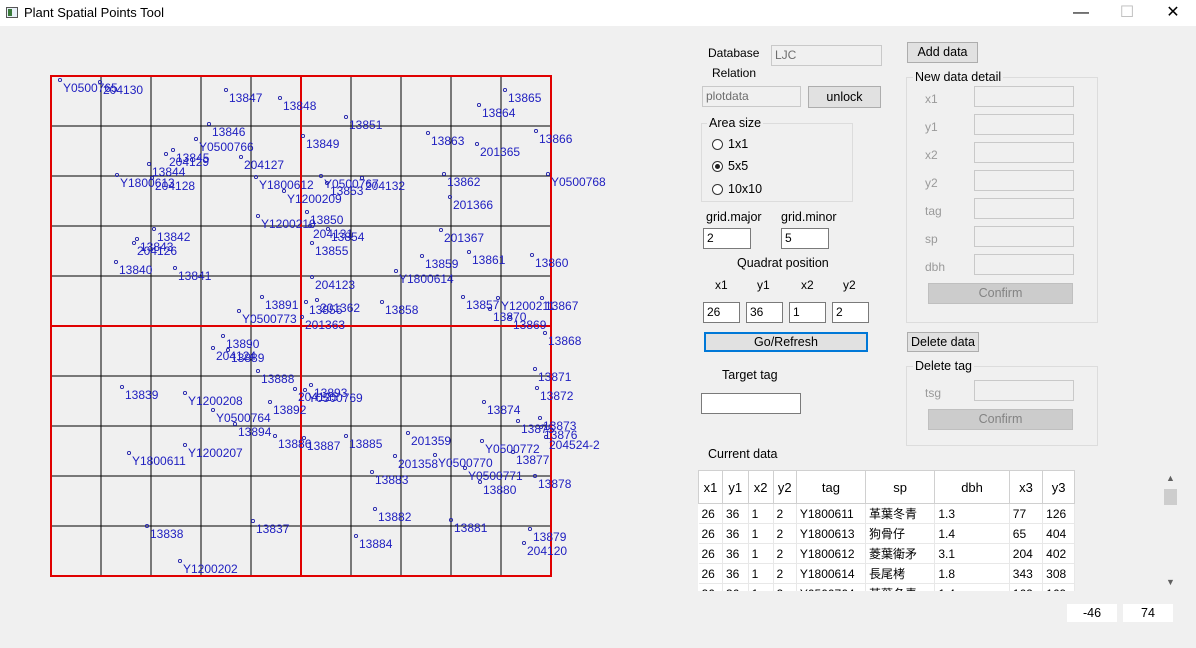  Describe the element at coordinates (886, 533) in the screenshot. I see `table-row: 26 36 1 2 Y1800613 狗骨仔 1.4 65 404` at that location.